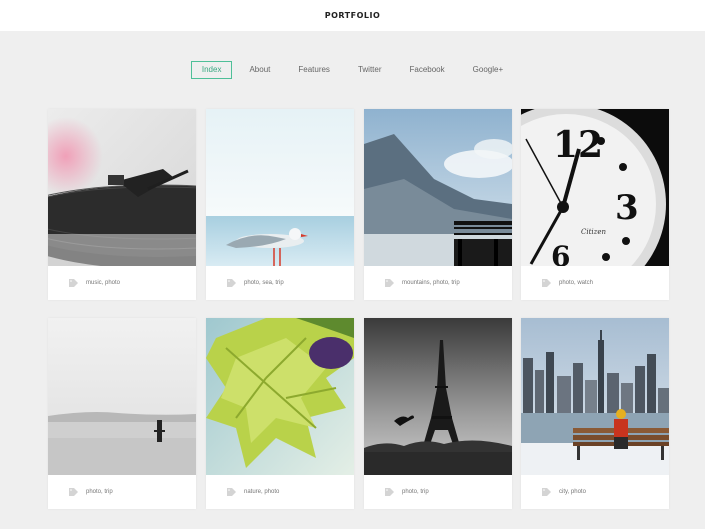 The width and height of the screenshot is (705, 529). What do you see at coordinates (593, 232) in the screenshot?
I see `svg-text: Citizen` at bounding box center [593, 232].